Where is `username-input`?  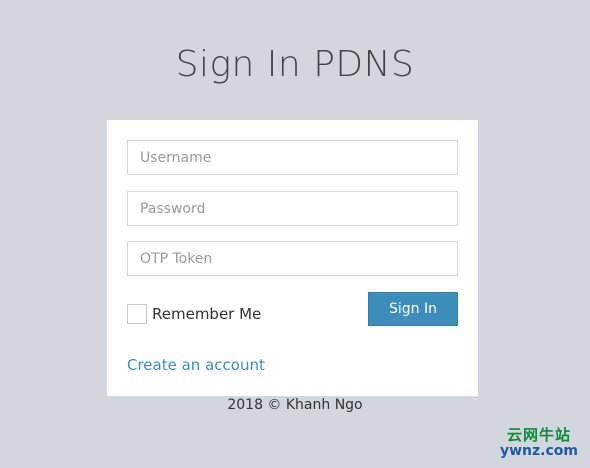 username-input is located at coordinates (292, 157).